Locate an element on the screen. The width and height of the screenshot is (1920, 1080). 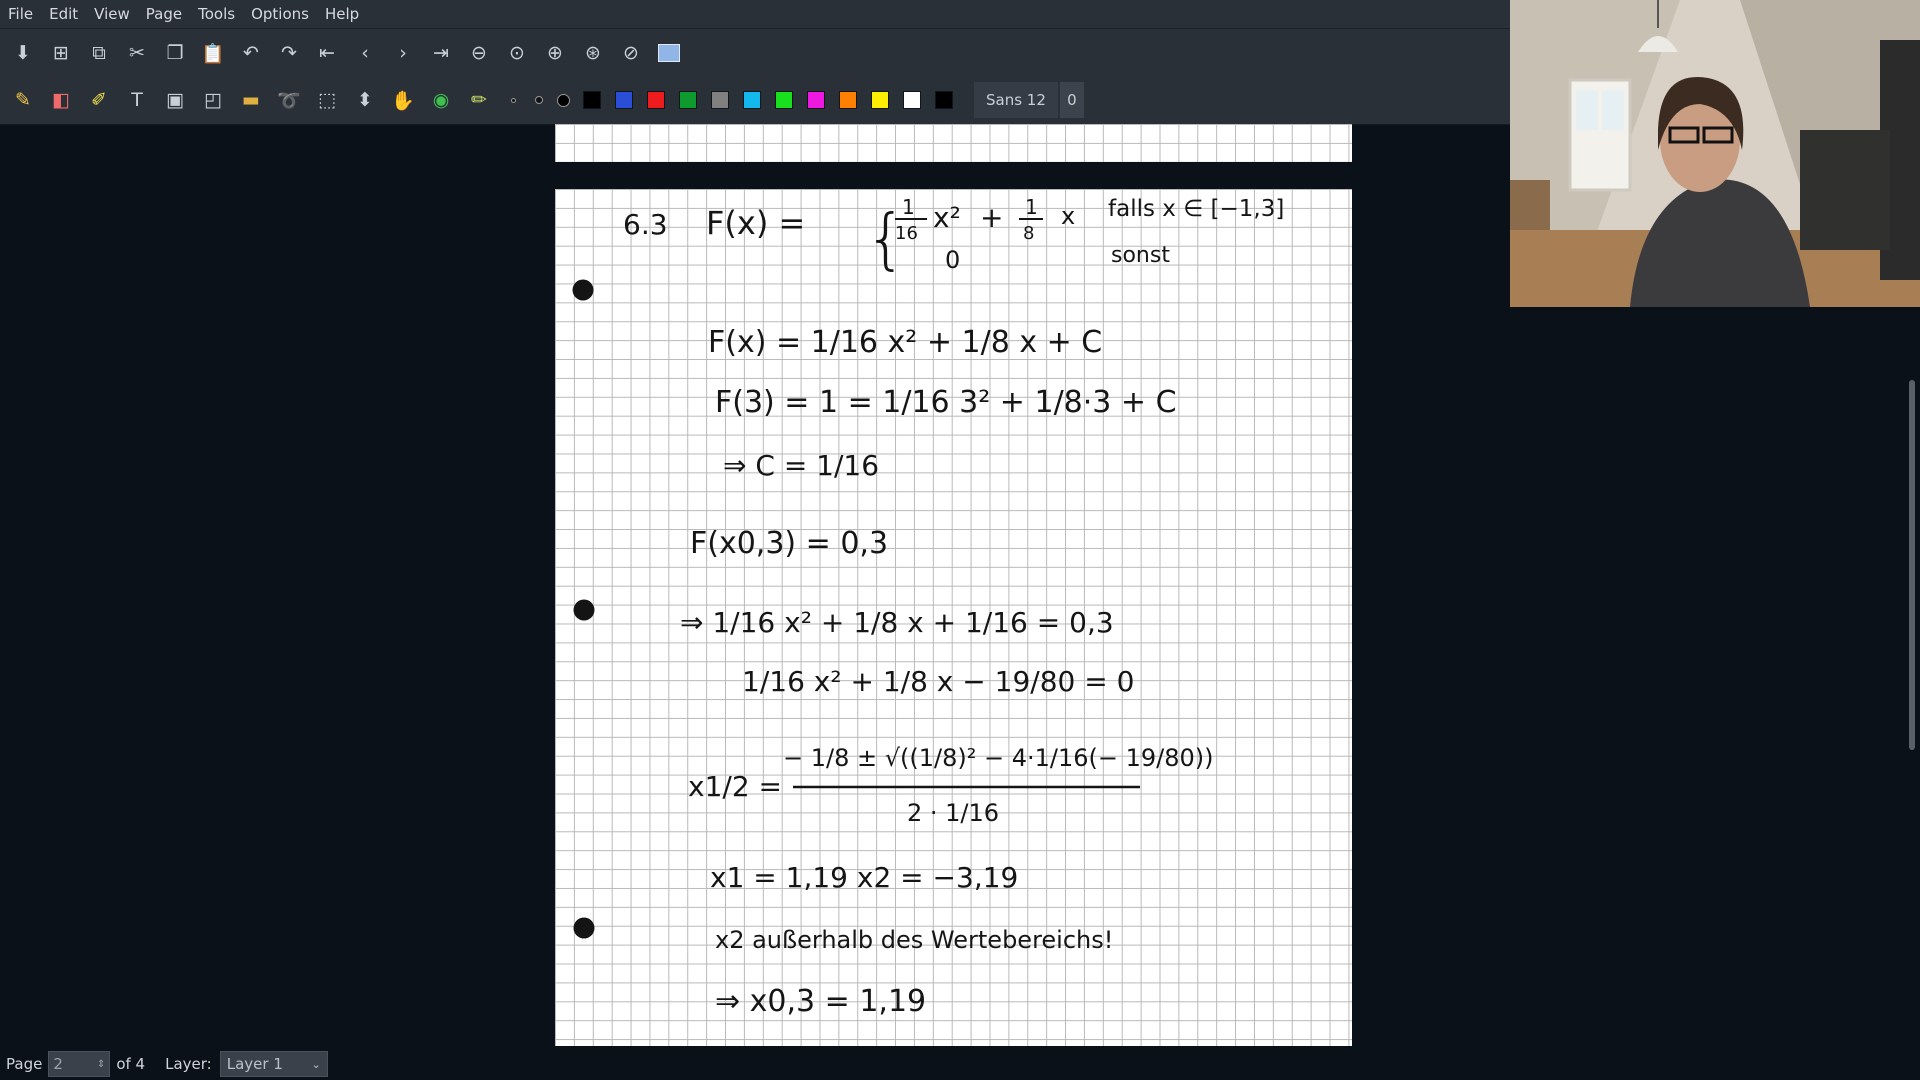
copy-icon: ❐ is located at coordinates (175, 53).